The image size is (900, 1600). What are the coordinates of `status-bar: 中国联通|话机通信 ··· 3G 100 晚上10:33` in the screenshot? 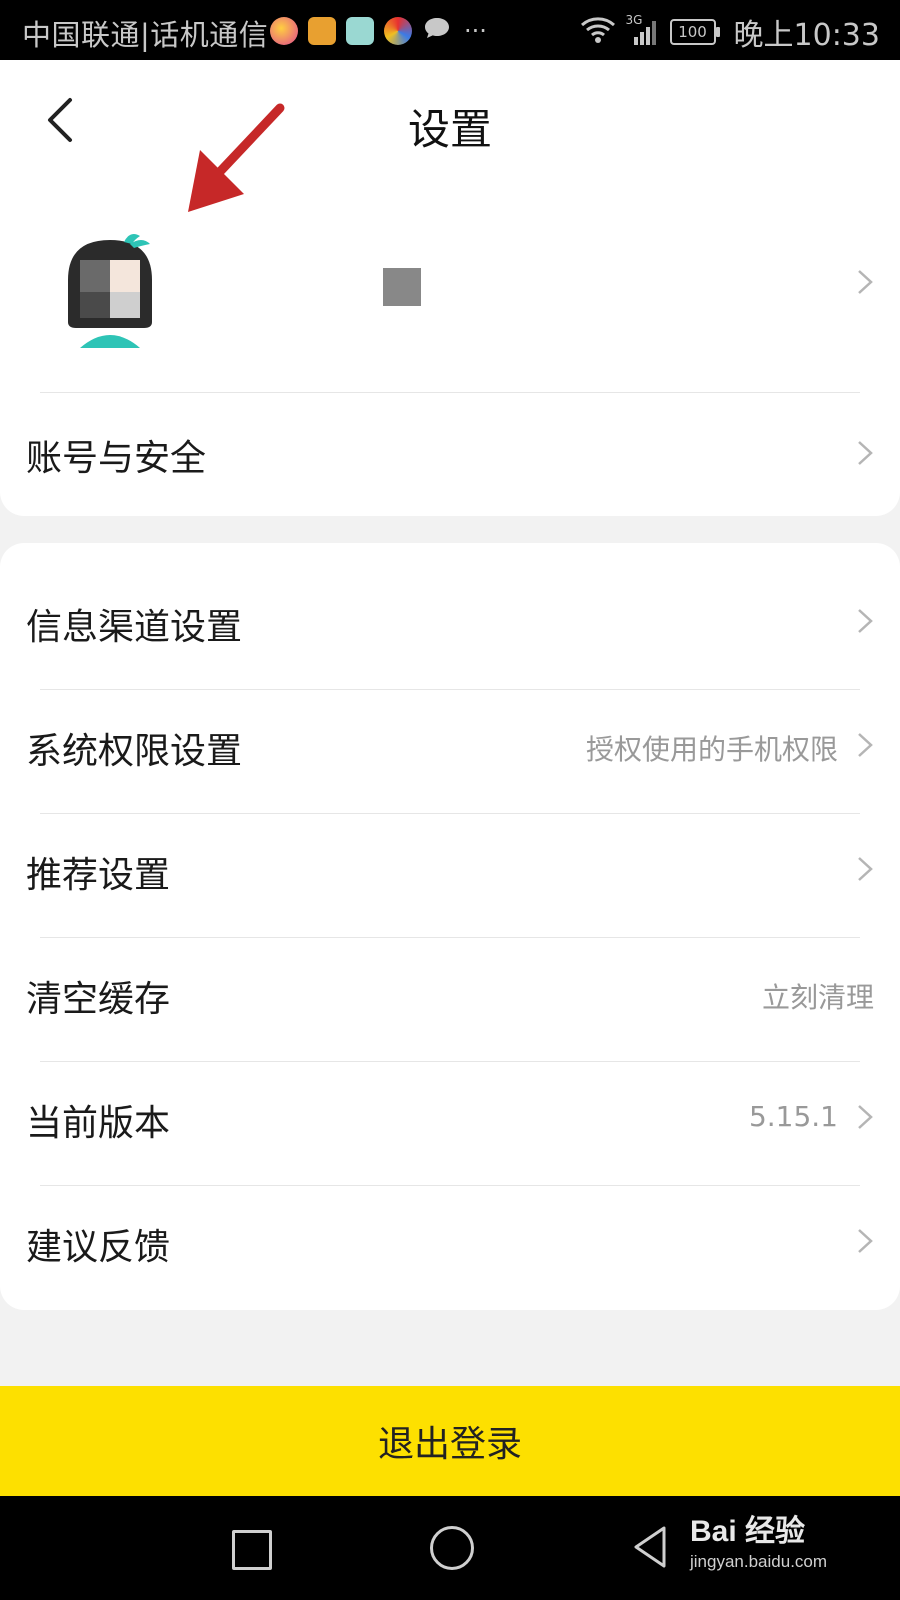 It's located at (450, 30).